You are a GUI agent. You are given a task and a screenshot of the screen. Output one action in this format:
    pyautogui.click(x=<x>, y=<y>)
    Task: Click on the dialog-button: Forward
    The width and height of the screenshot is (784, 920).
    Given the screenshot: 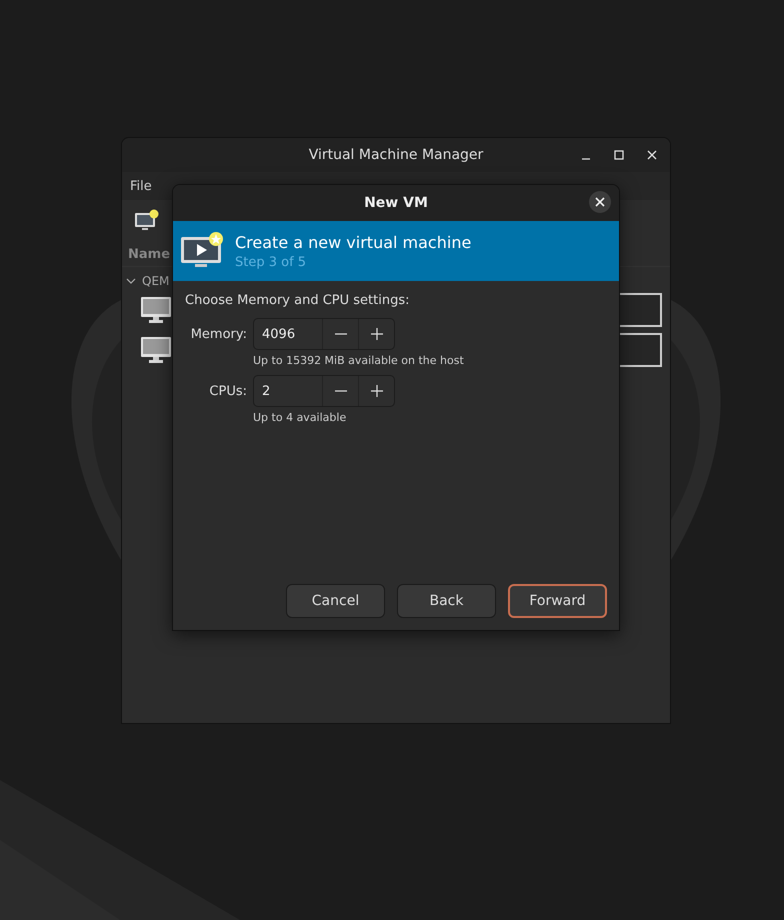 What is the action you would take?
    pyautogui.click(x=557, y=601)
    